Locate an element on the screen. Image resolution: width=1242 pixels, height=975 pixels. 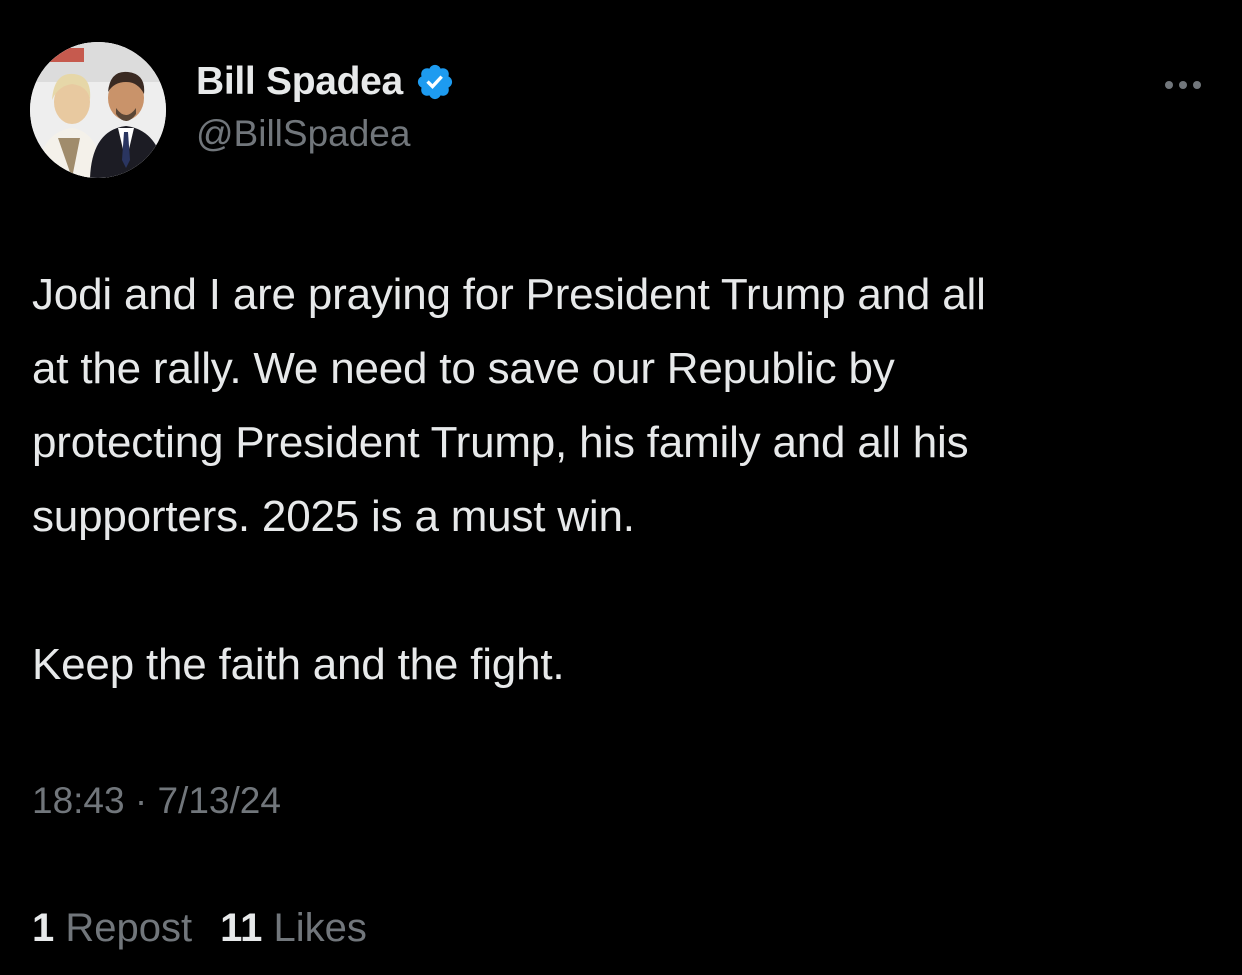
repost-count: 1 is located at coordinates (49, 928).